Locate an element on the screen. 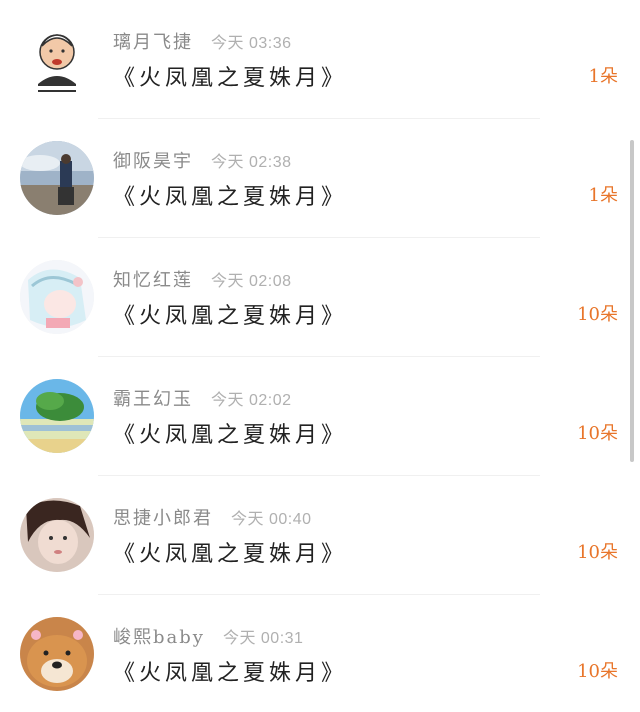 The width and height of the screenshot is (640, 712). timestamp: 今天 02:02 is located at coordinates (251, 400).